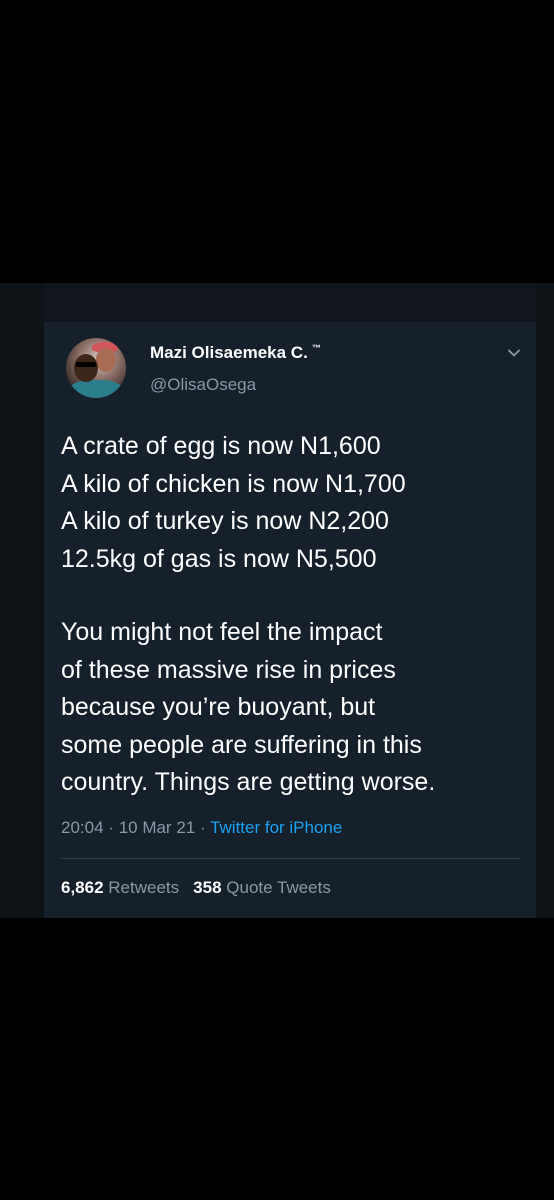 The width and height of the screenshot is (554, 1200). Describe the element at coordinates (86, 364) in the screenshot. I see `avatar-glasses` at that location.